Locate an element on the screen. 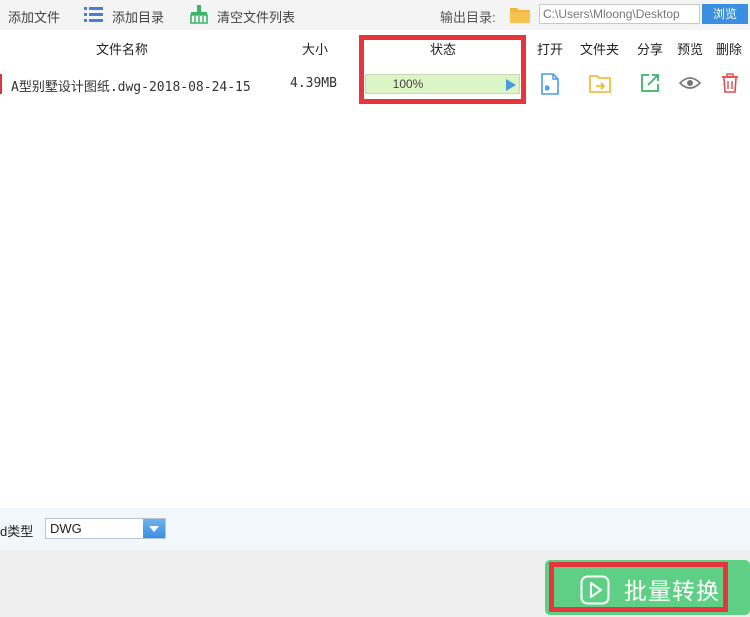  header-share: 分享 is located at coordinates (650, 49).